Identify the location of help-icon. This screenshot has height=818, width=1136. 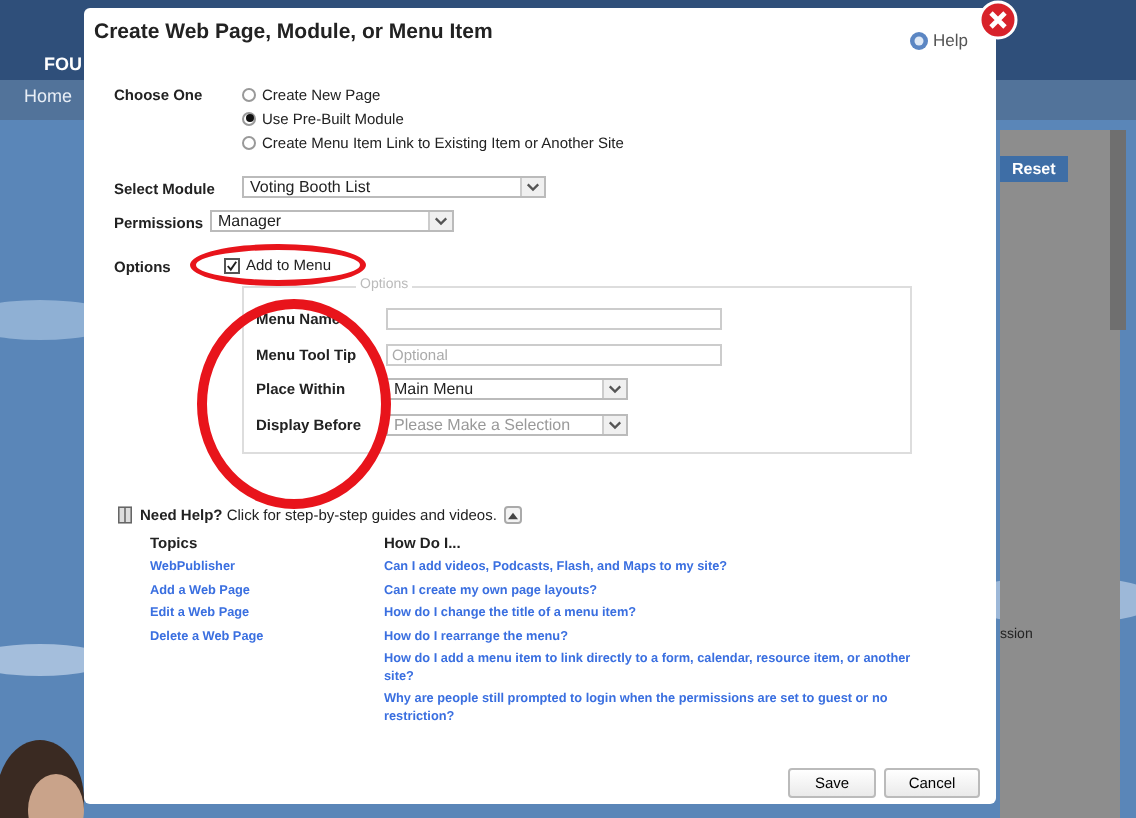
(918, 40).